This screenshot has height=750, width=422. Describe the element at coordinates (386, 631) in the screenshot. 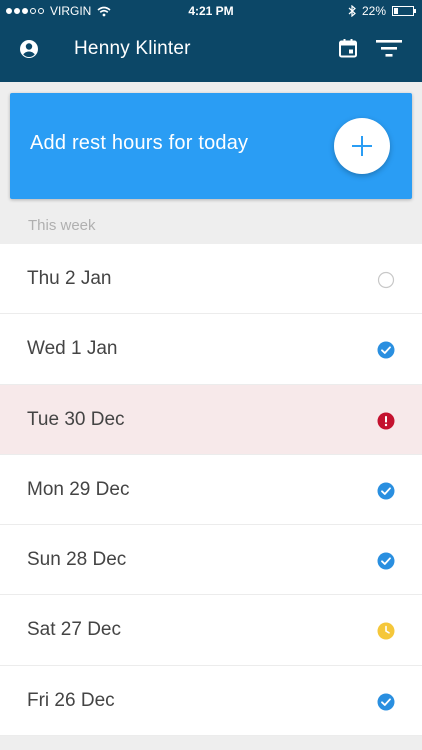

I see `clock-icon` at that location.